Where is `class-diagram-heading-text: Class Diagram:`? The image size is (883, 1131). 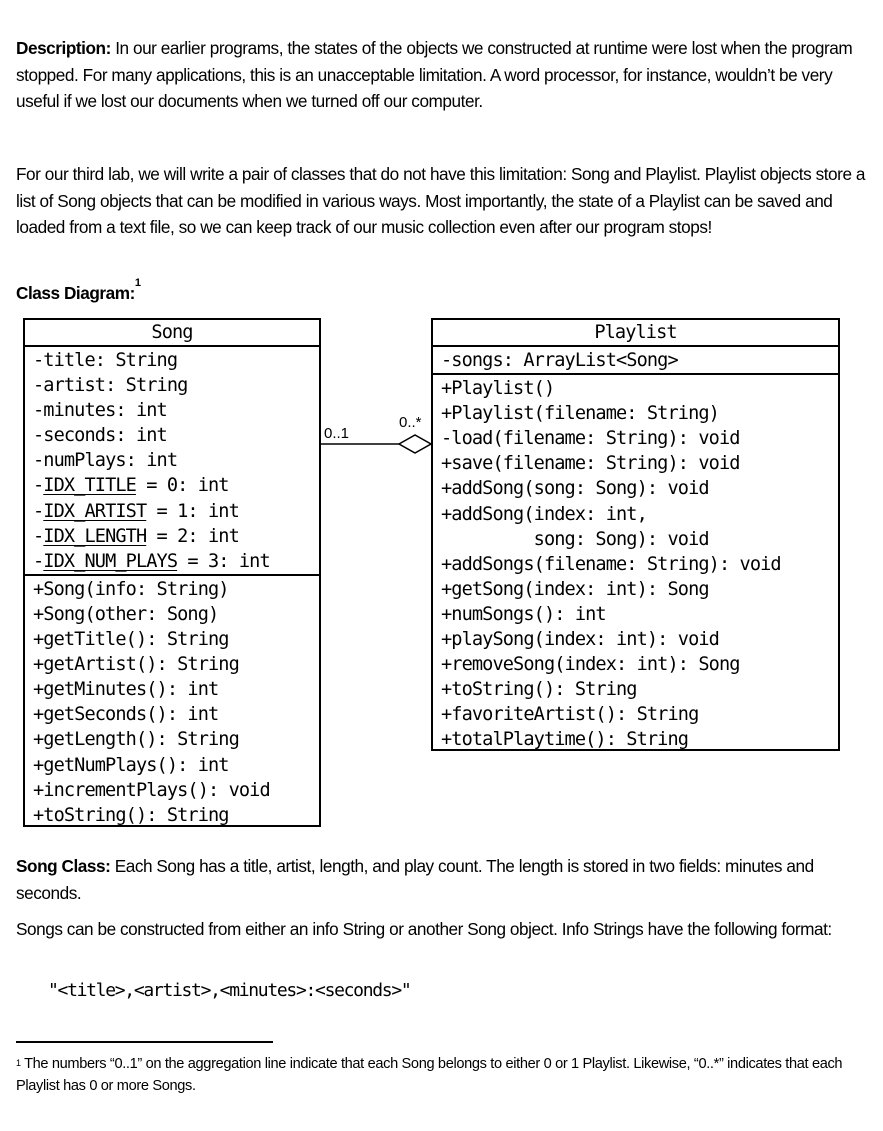
class-diagram-heading-text: Class Diagram: is located at coordinates (75, 293).